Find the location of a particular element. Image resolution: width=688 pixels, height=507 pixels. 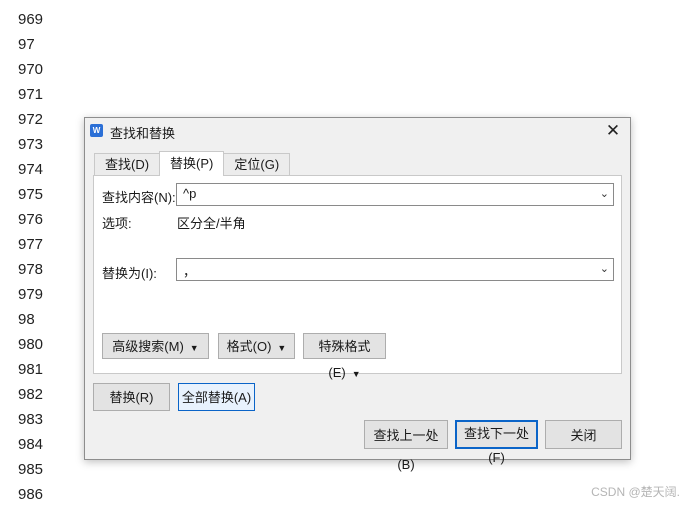

special-format-button: 特殊格式(E) ▼ is located at coordinates (344, 356).